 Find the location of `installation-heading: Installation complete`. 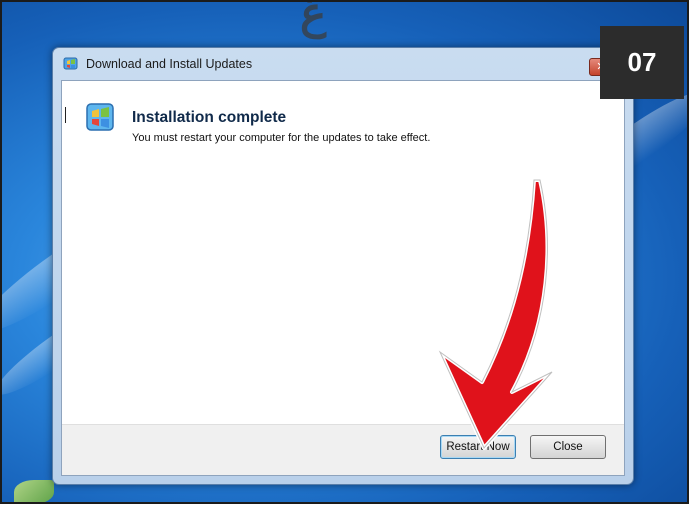

installation-heading: Installation complete is located at coordinates (209, 117).